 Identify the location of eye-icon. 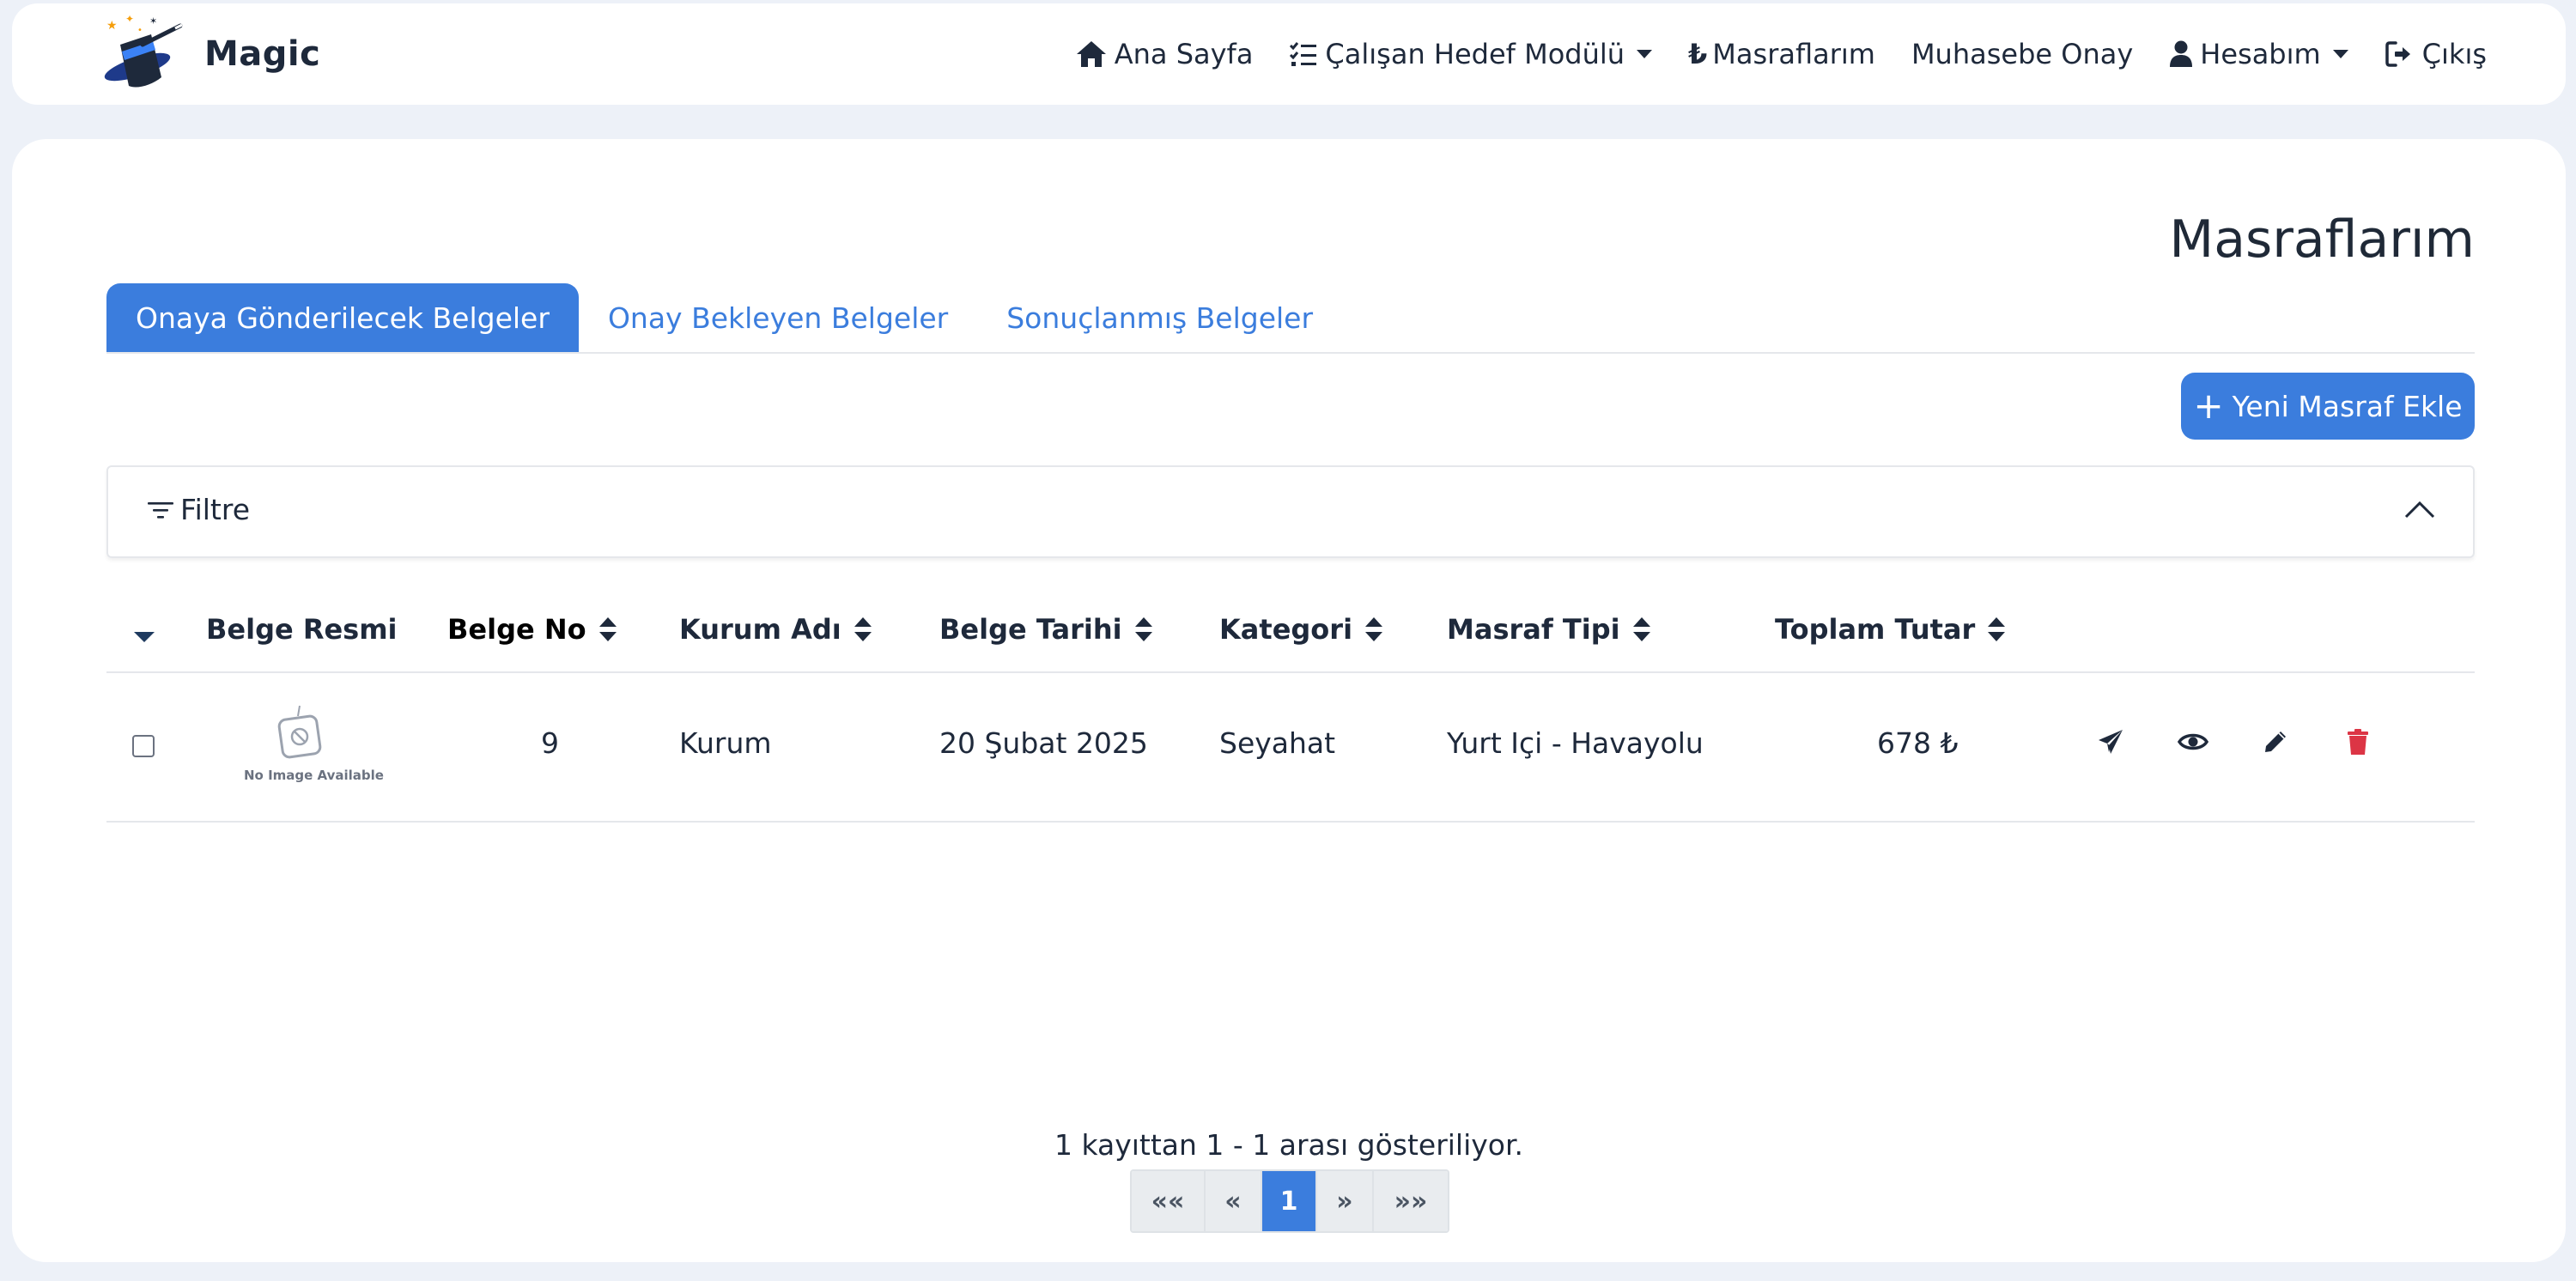
(2193, 741).